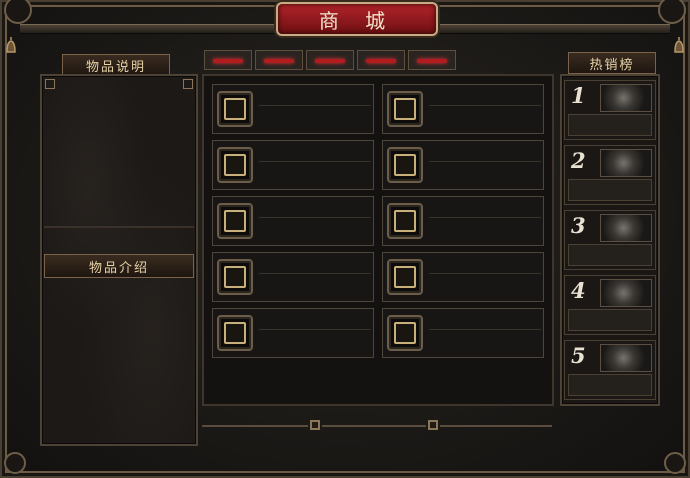  Describe the element at coordinates (116, 65) in the screenshot. I see `item-description-header: 物品说明` at that location.